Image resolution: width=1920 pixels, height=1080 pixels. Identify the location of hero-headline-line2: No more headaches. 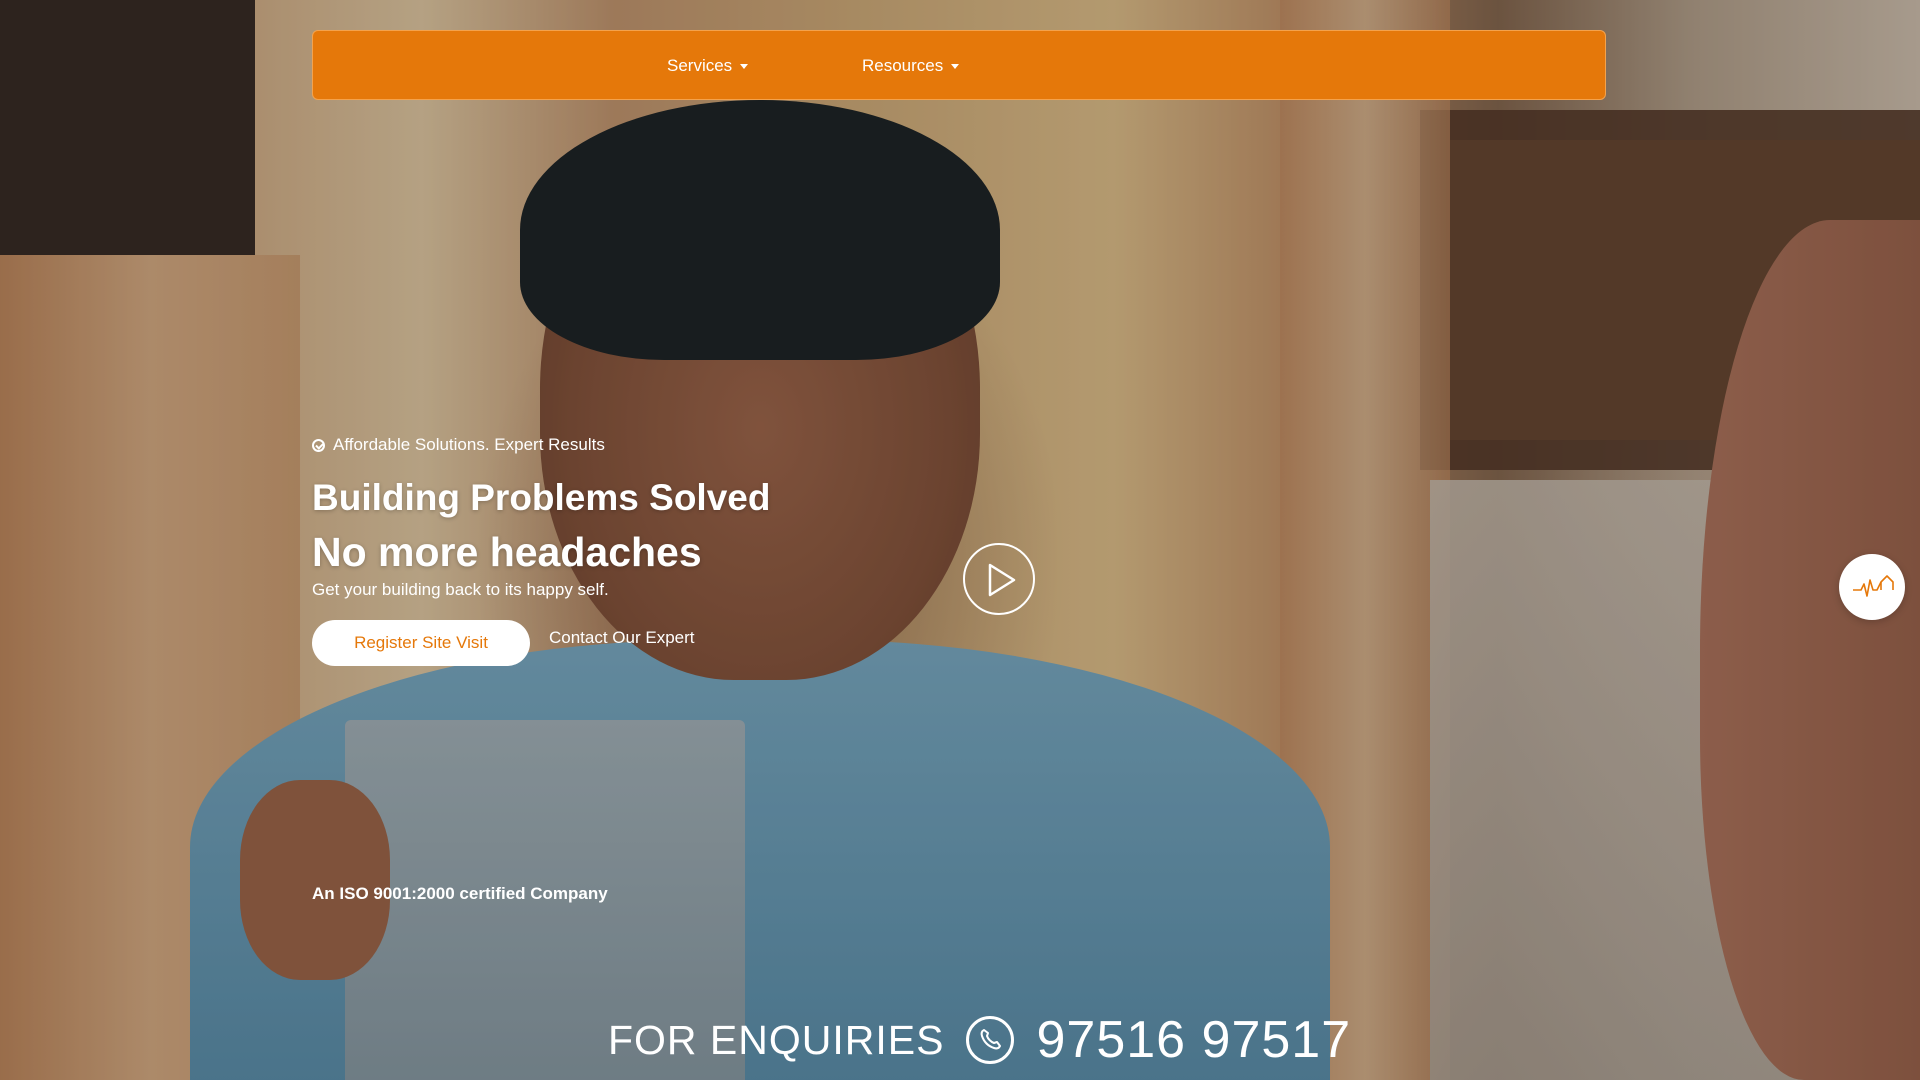
(507, 552).